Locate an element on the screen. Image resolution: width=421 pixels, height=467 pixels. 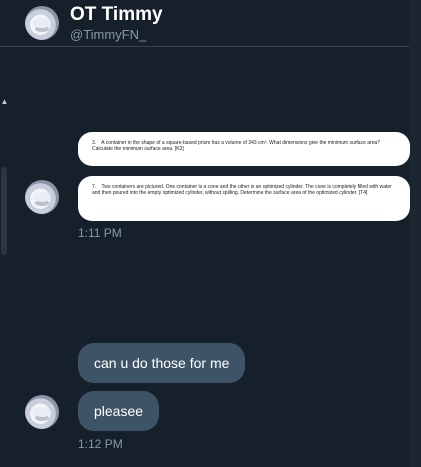
contact-handle: @TimmyFN_ is located at coordinates (108, 34).